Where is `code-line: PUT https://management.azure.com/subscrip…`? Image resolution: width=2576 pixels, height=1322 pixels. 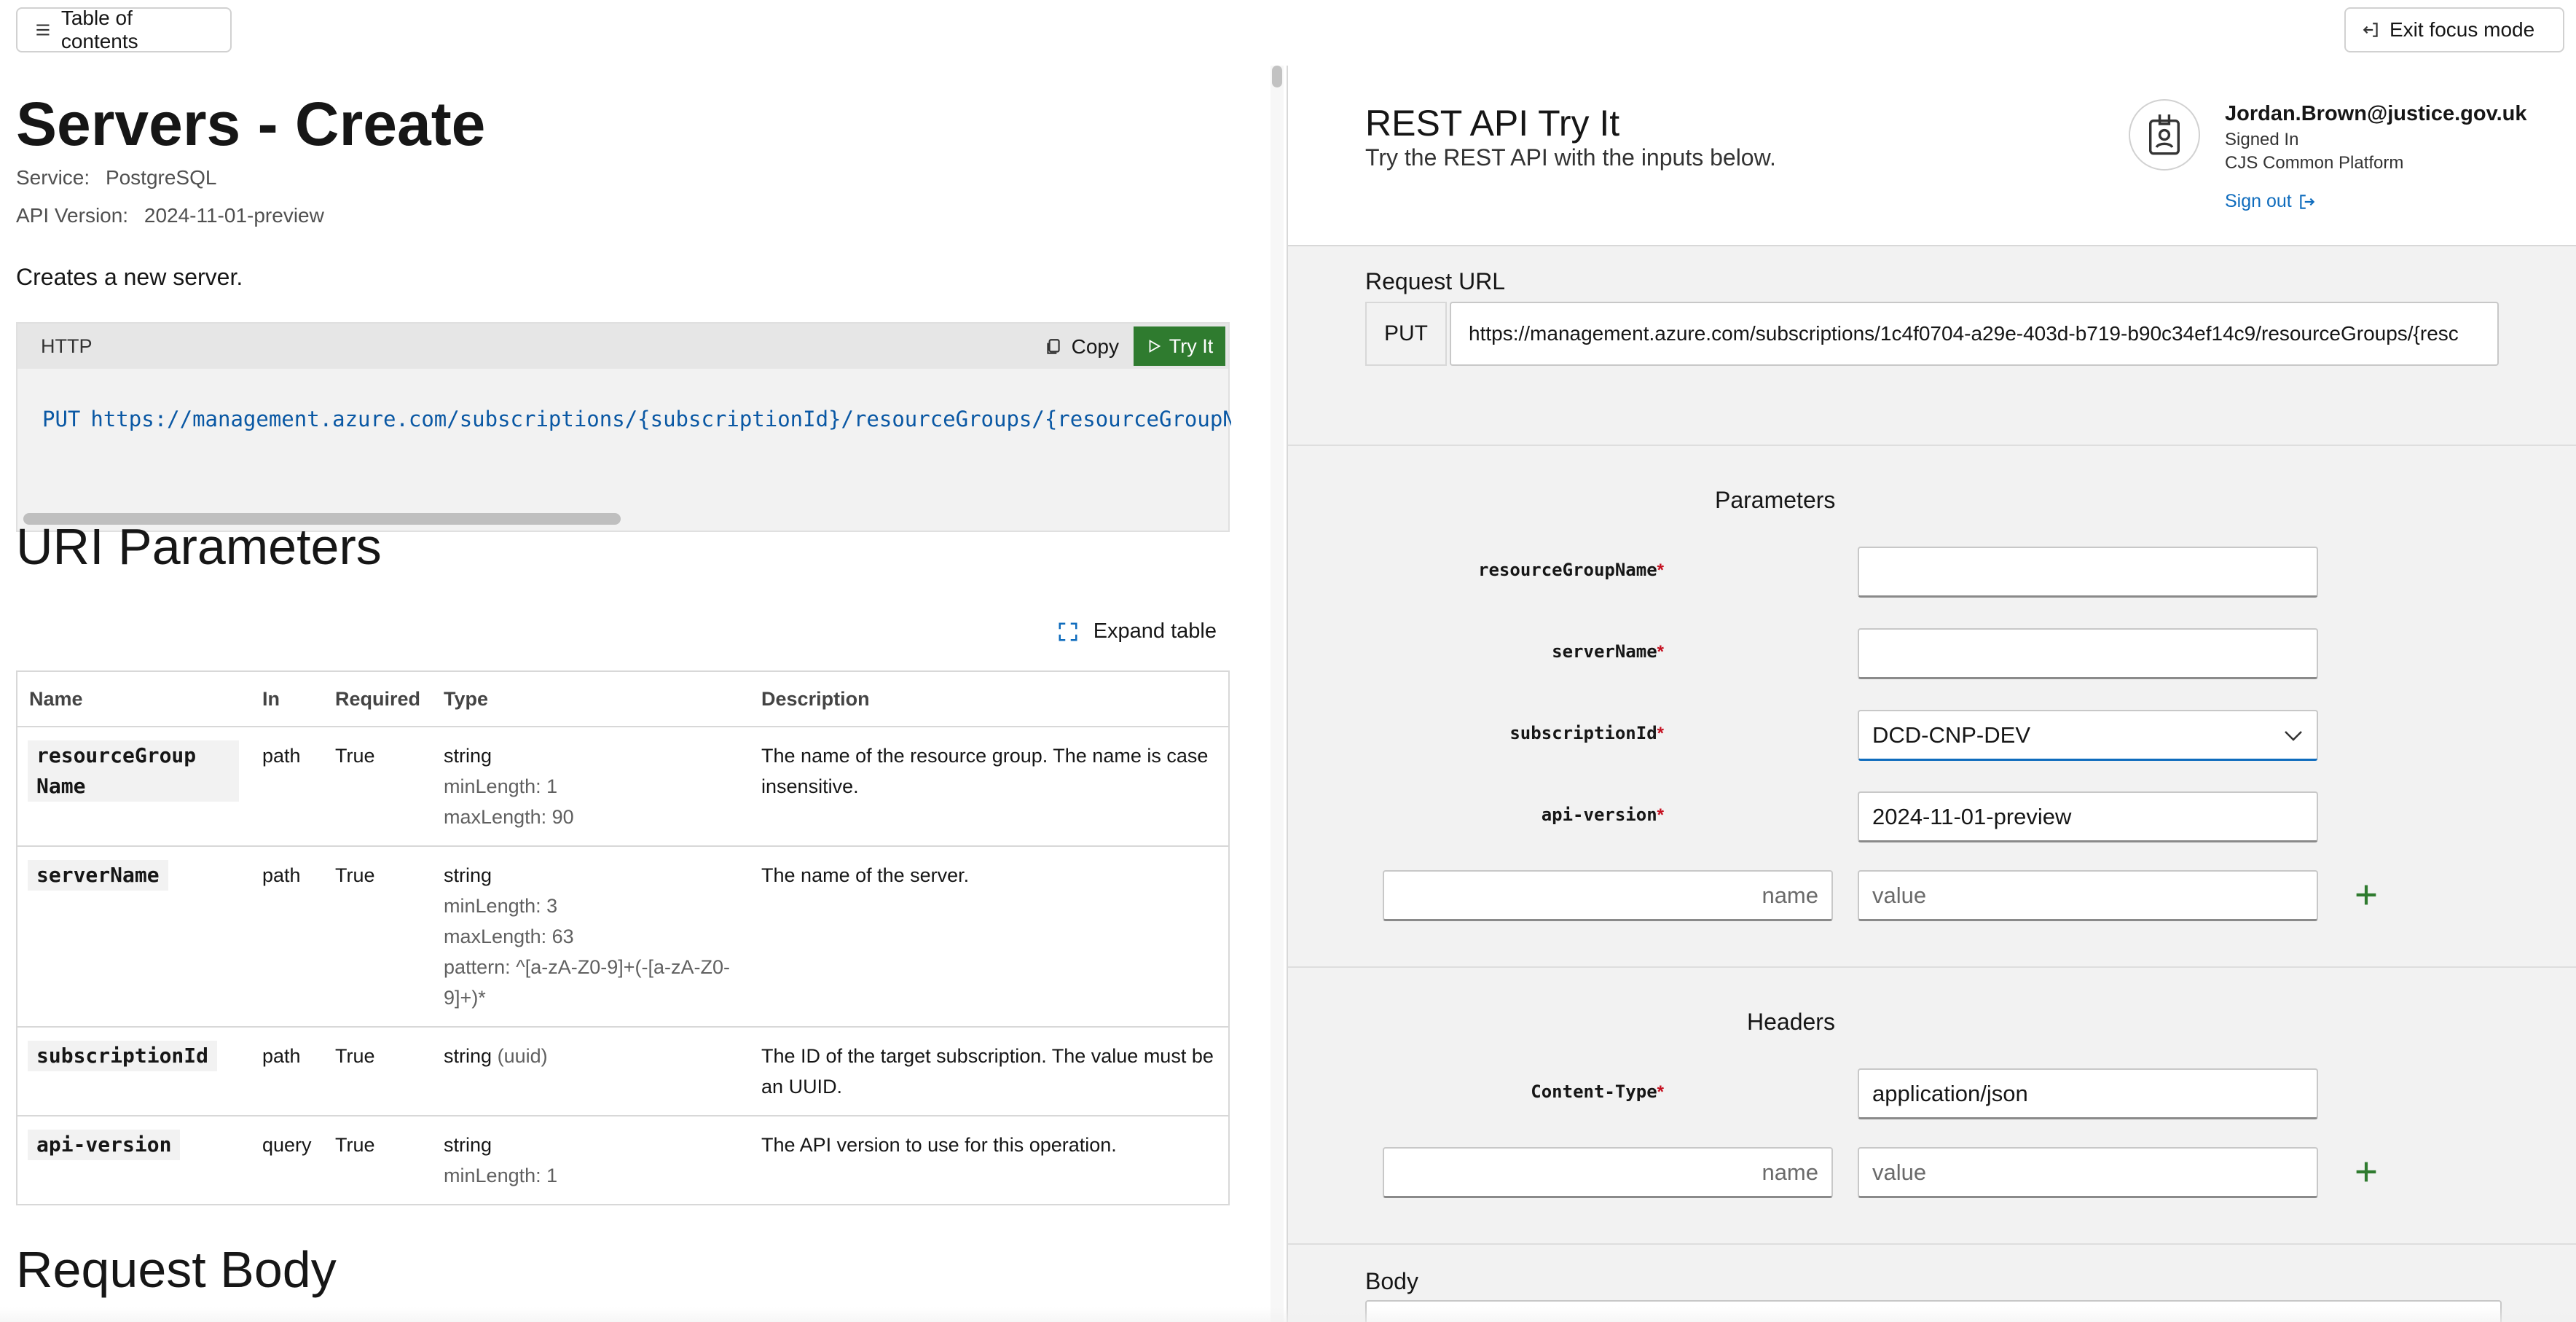 code-line: PUT https://management.azure.com/subscrip… is located at coordinates (636, 419).